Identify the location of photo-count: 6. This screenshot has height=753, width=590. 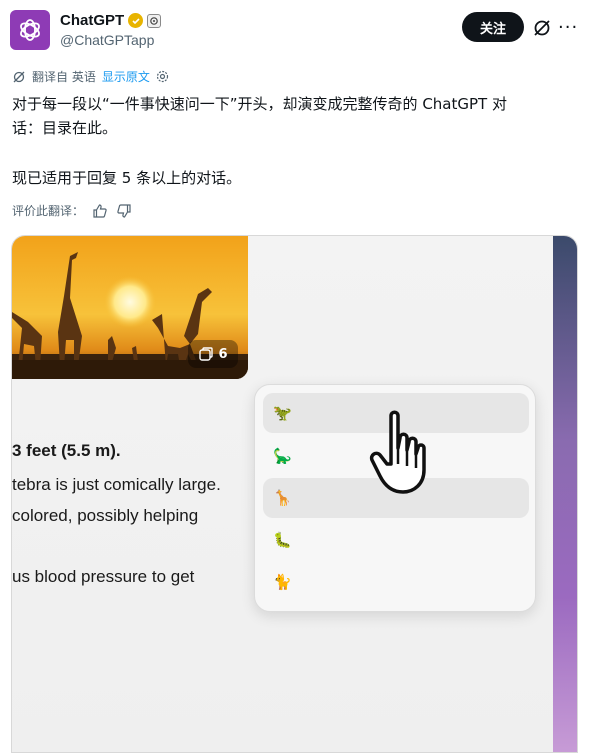
(223, 354).